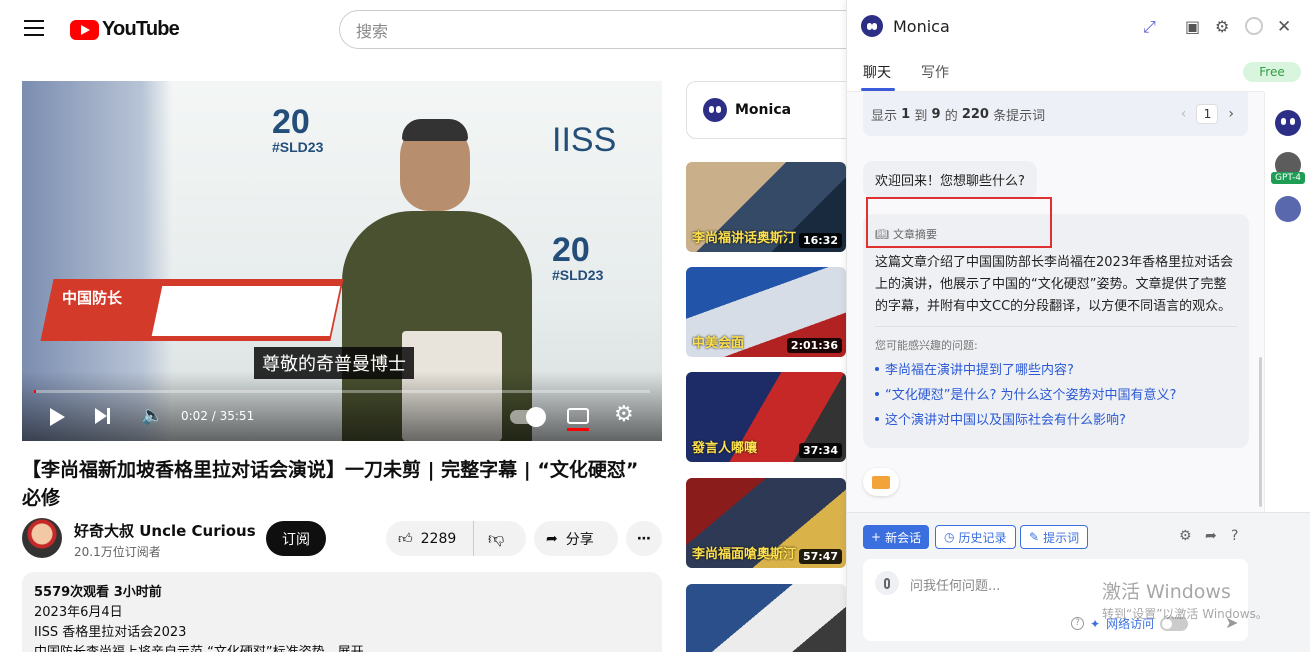 This screenshot has height=652, width=1310. I want to click on subtitles-active-indicator, so click(578, 429).